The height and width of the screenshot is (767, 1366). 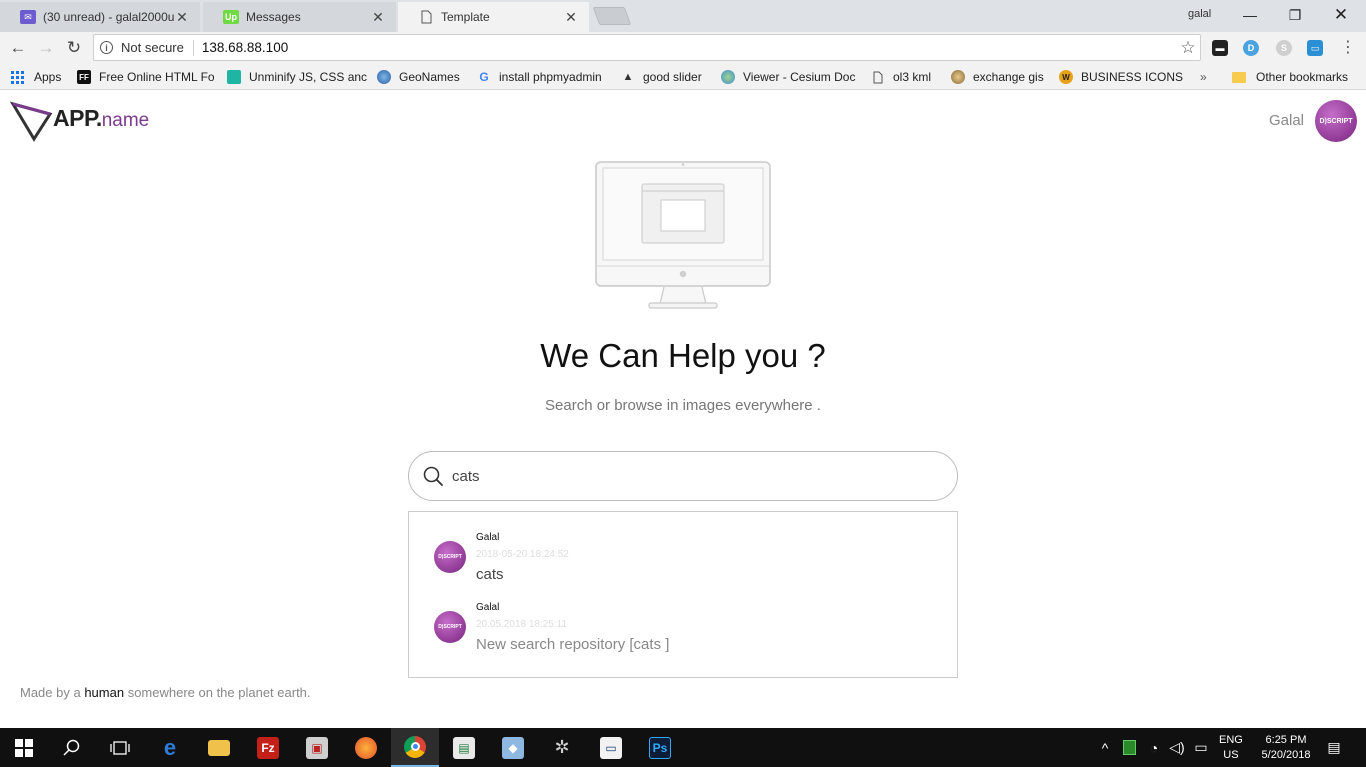 I want to click on wifi-icon: ◔, so click(x=1154, y=747).